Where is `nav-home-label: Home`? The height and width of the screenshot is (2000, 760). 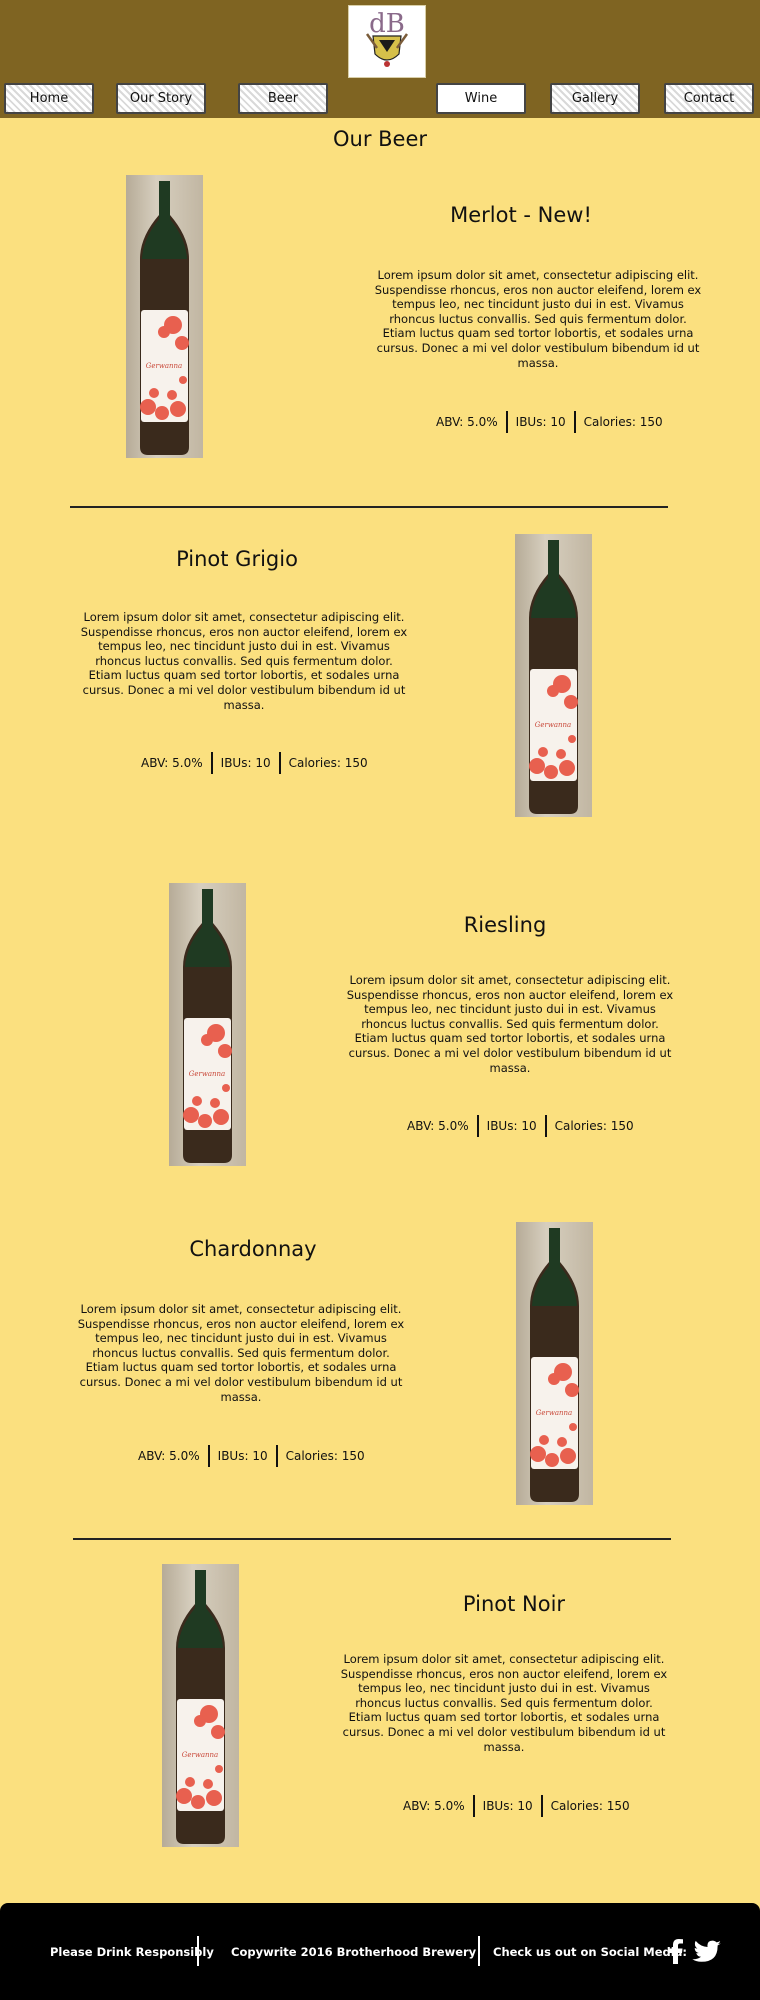 nav-home-label: Home is located at coordinates (49, 98).